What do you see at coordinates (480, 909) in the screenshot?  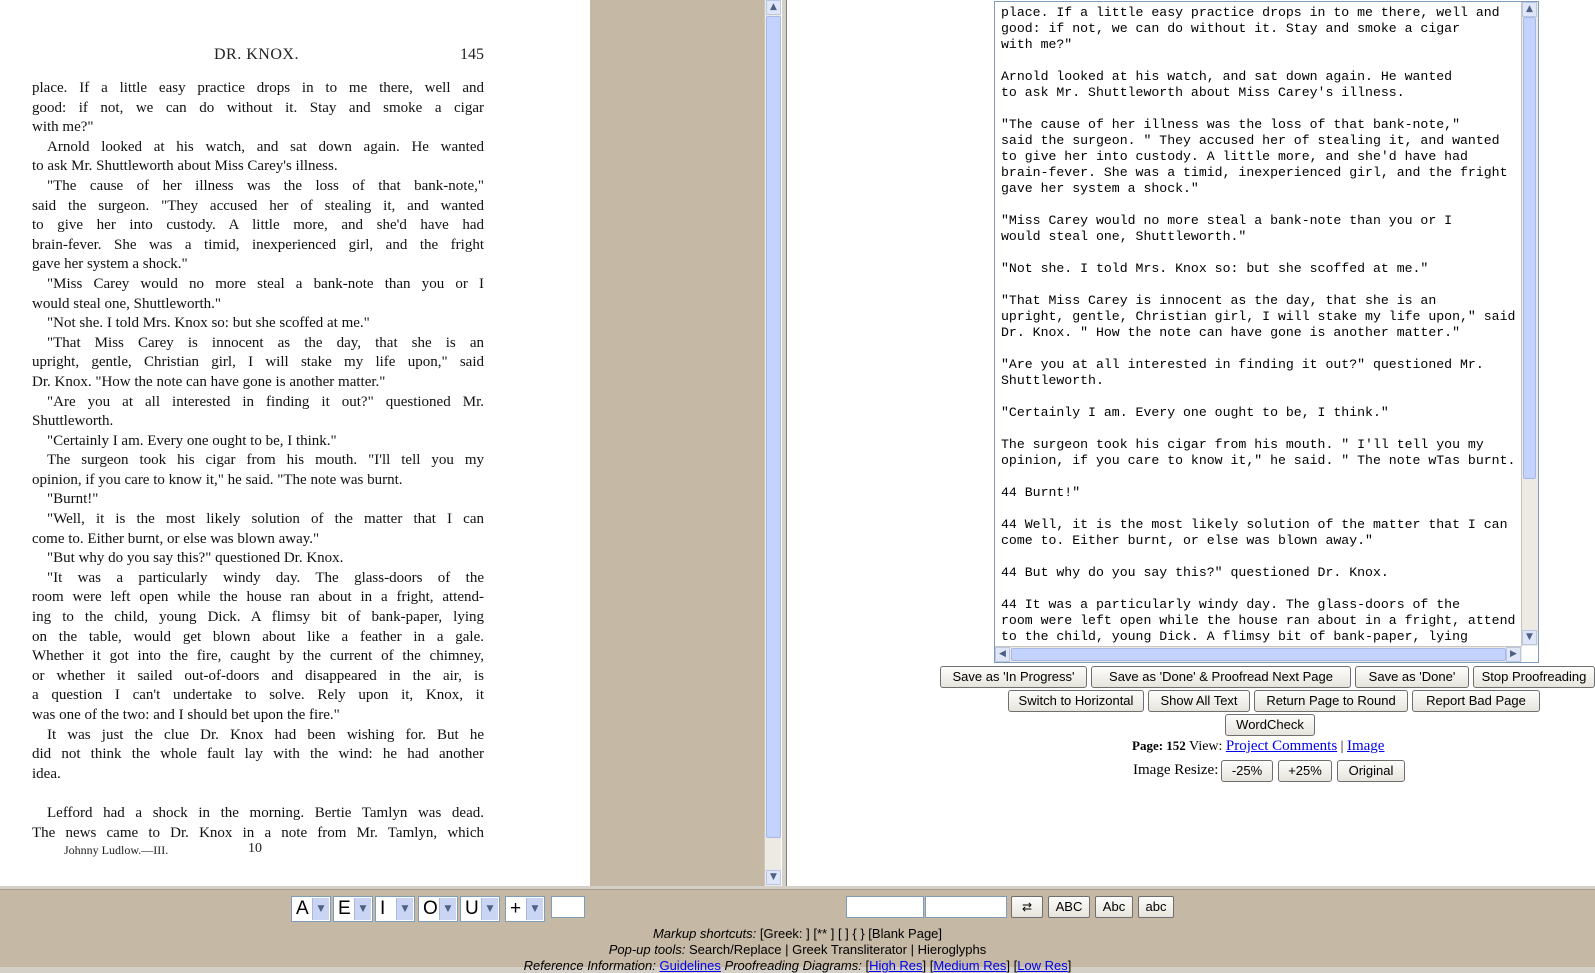 I see `char-select-u: U ▼` at bounding box center [480, 909].